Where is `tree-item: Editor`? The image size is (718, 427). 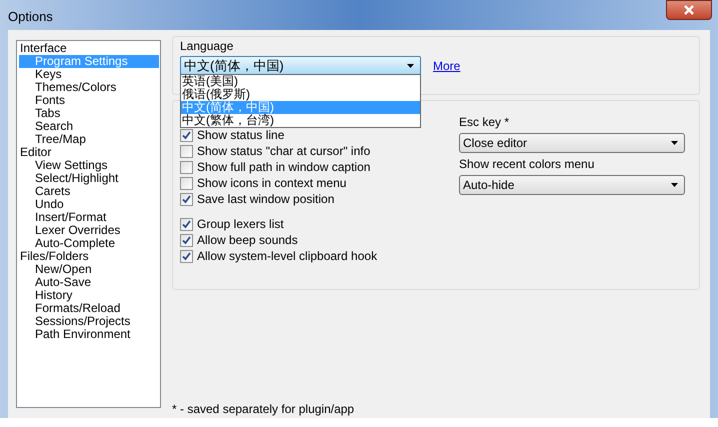 tree-item: Editor is located at coordinates (89, 152).